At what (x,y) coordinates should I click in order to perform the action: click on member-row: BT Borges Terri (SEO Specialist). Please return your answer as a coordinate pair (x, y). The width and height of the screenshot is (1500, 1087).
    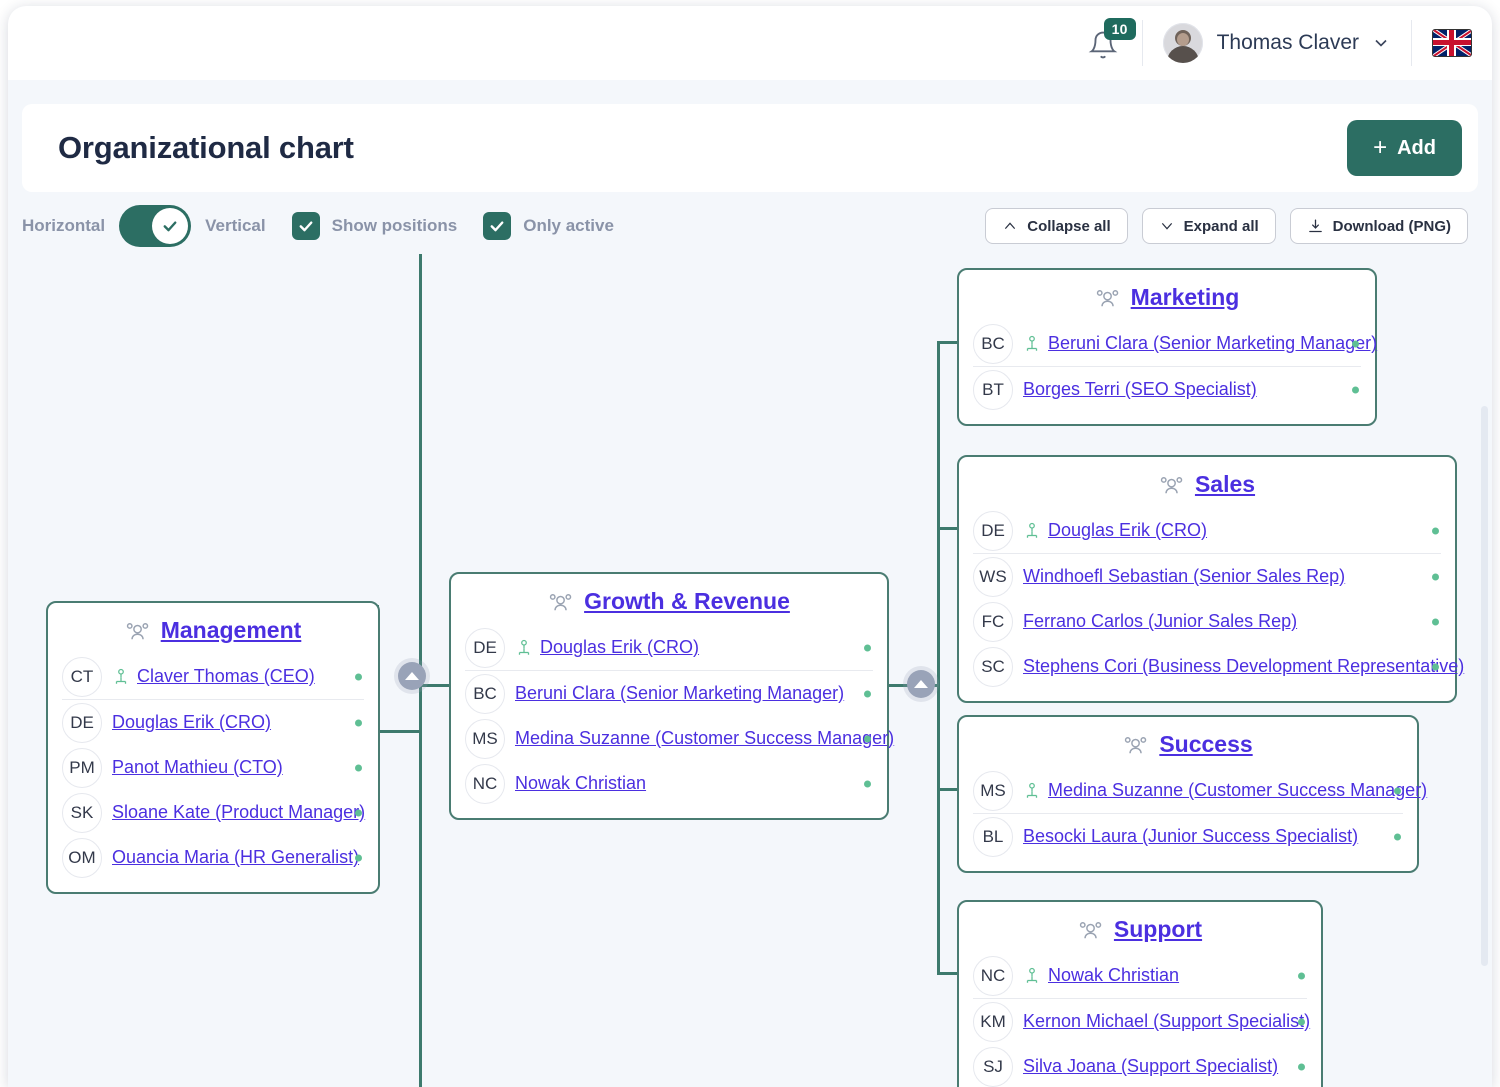
    Looking at the image, I should click on (1167, 389).